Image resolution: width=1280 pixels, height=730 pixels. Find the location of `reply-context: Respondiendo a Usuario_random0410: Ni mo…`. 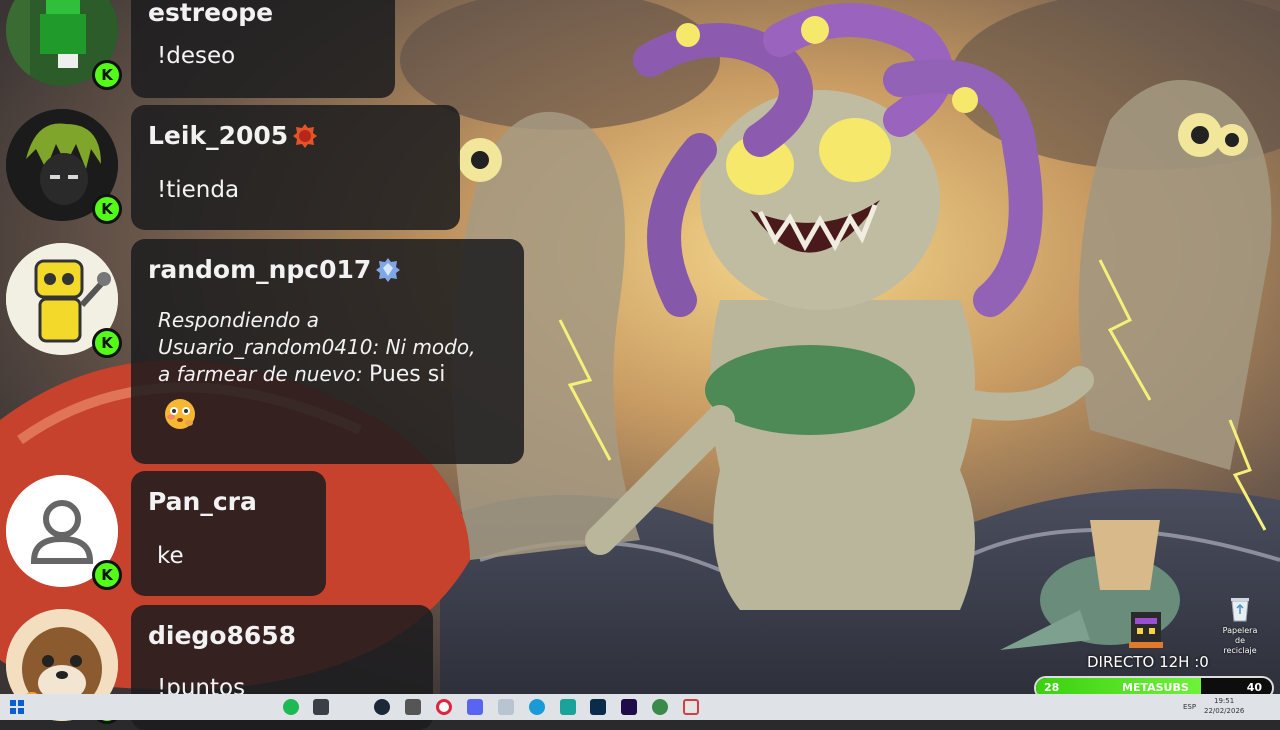

reply-context: Respondiendo a Usuario_random0410: Ni mo… is located at coordinates (316, 347).